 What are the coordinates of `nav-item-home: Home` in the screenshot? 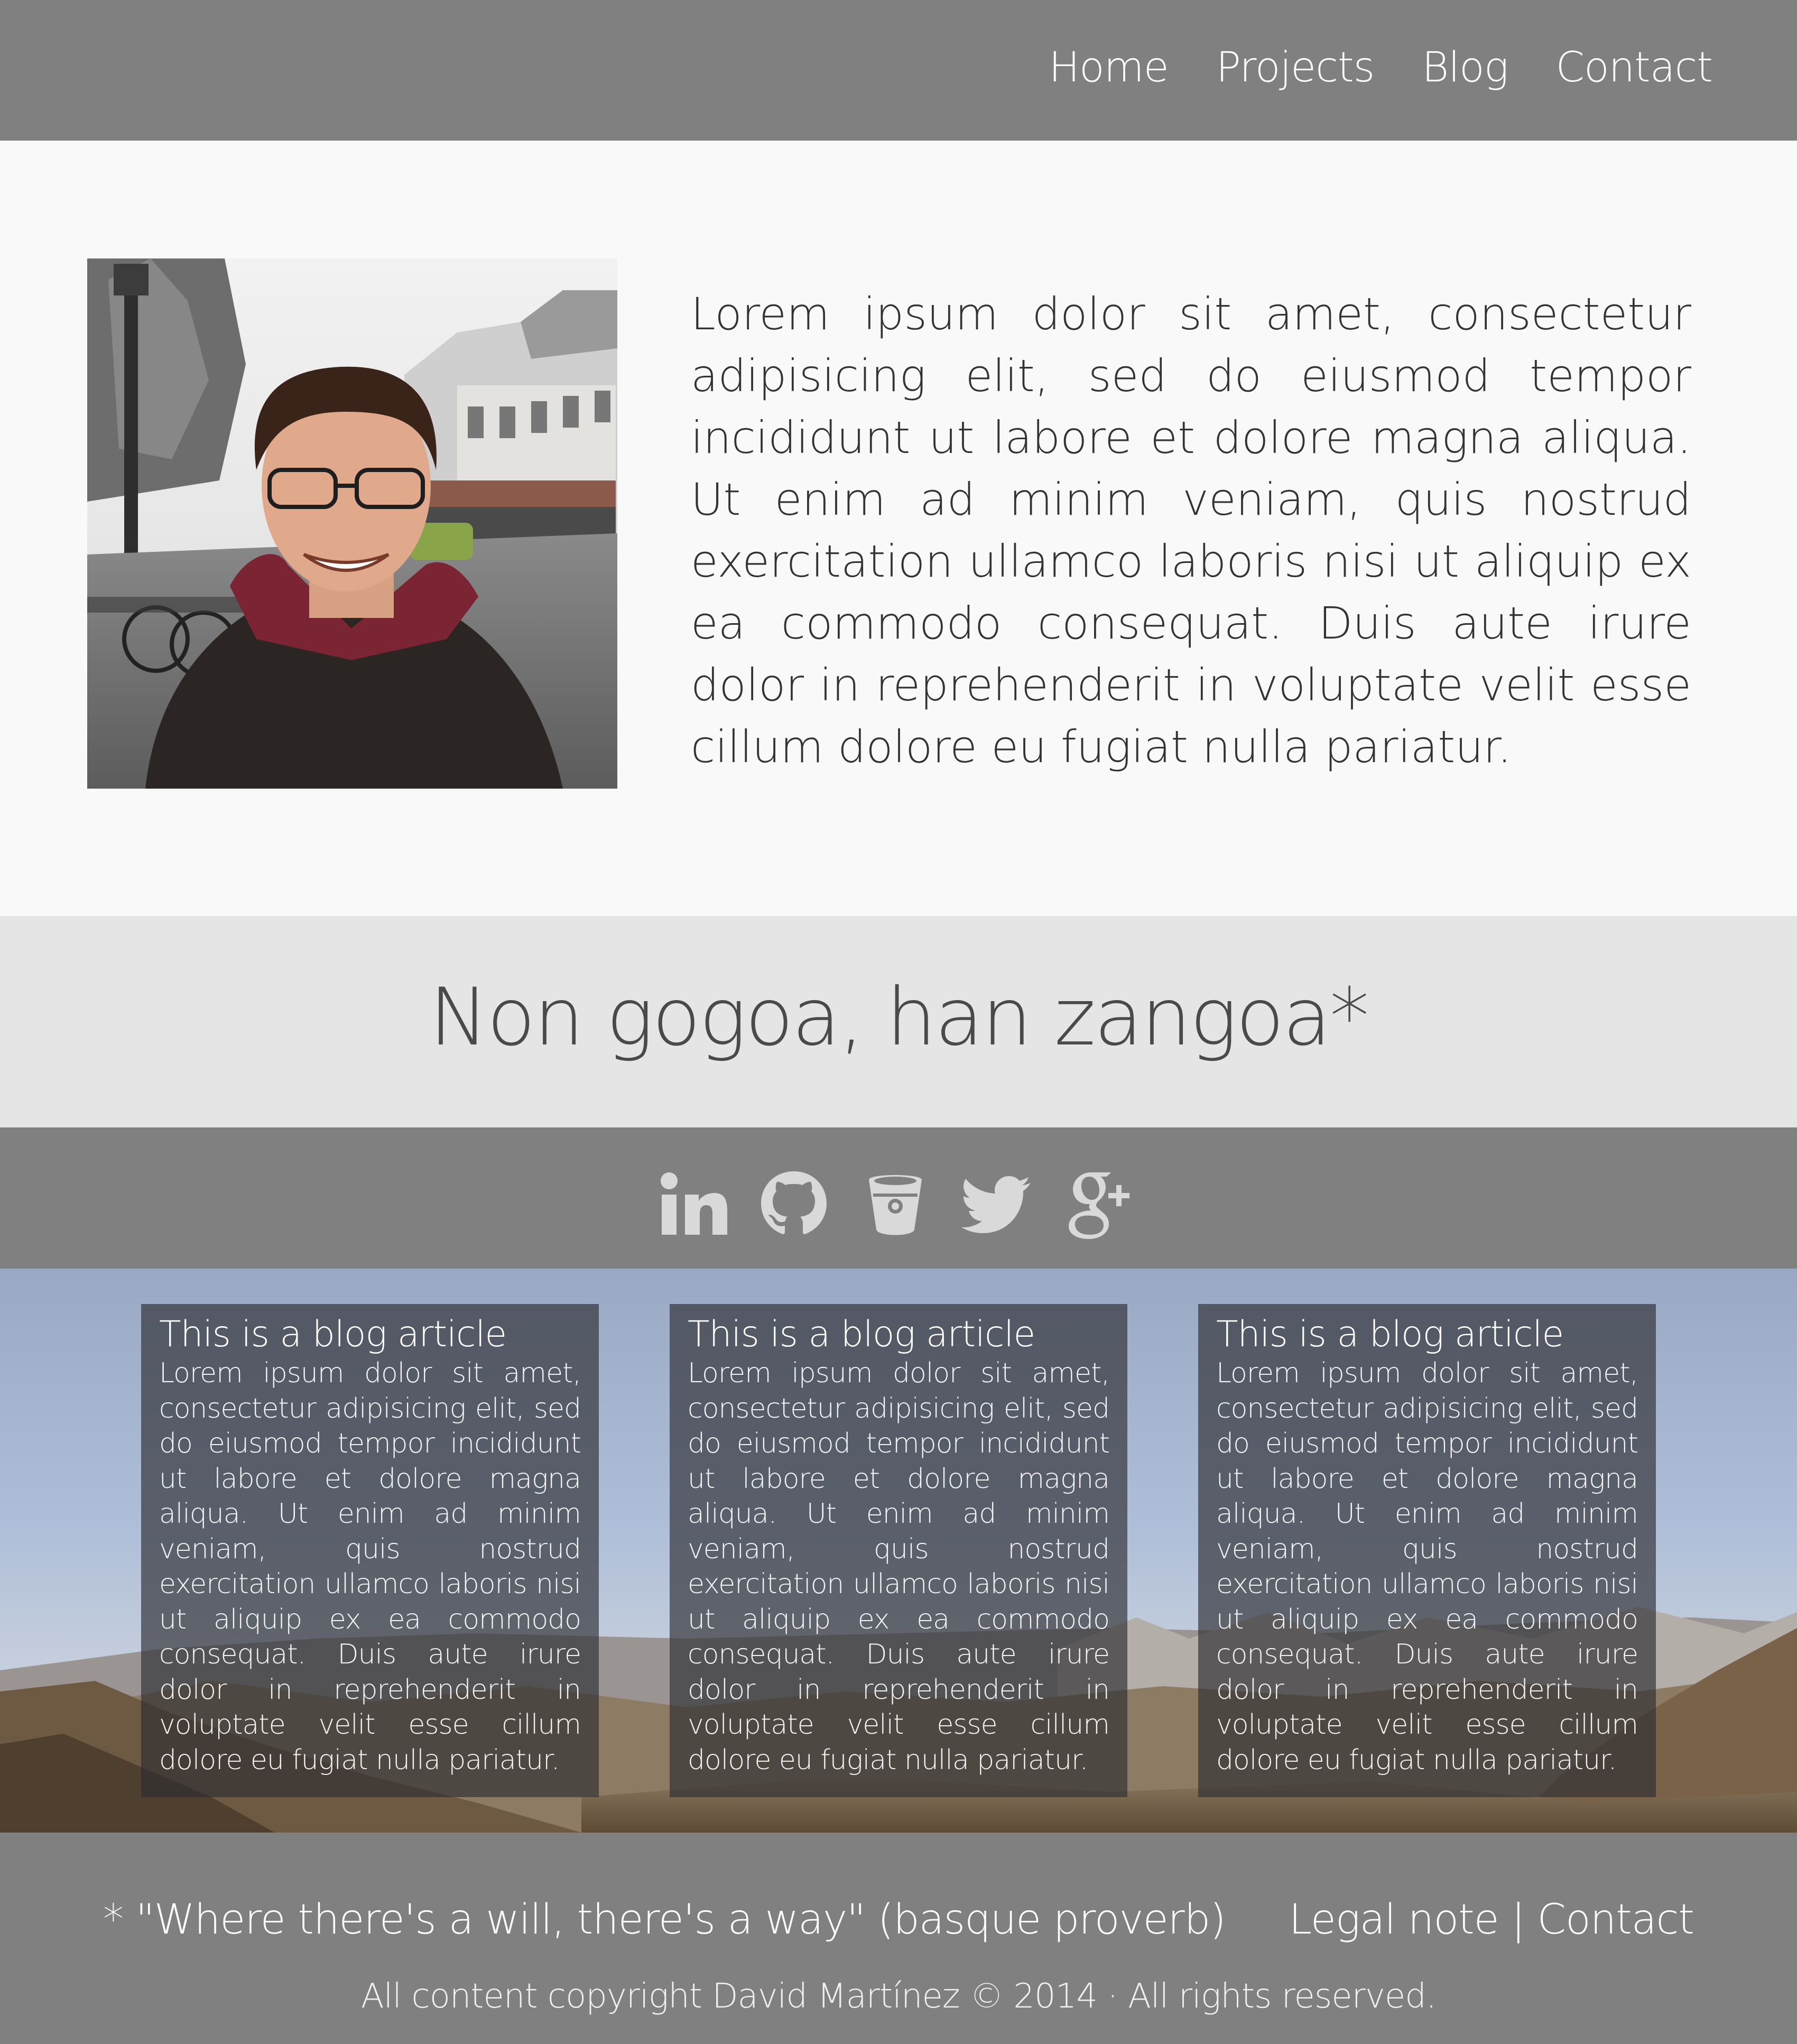 It's located at (1109, 67).